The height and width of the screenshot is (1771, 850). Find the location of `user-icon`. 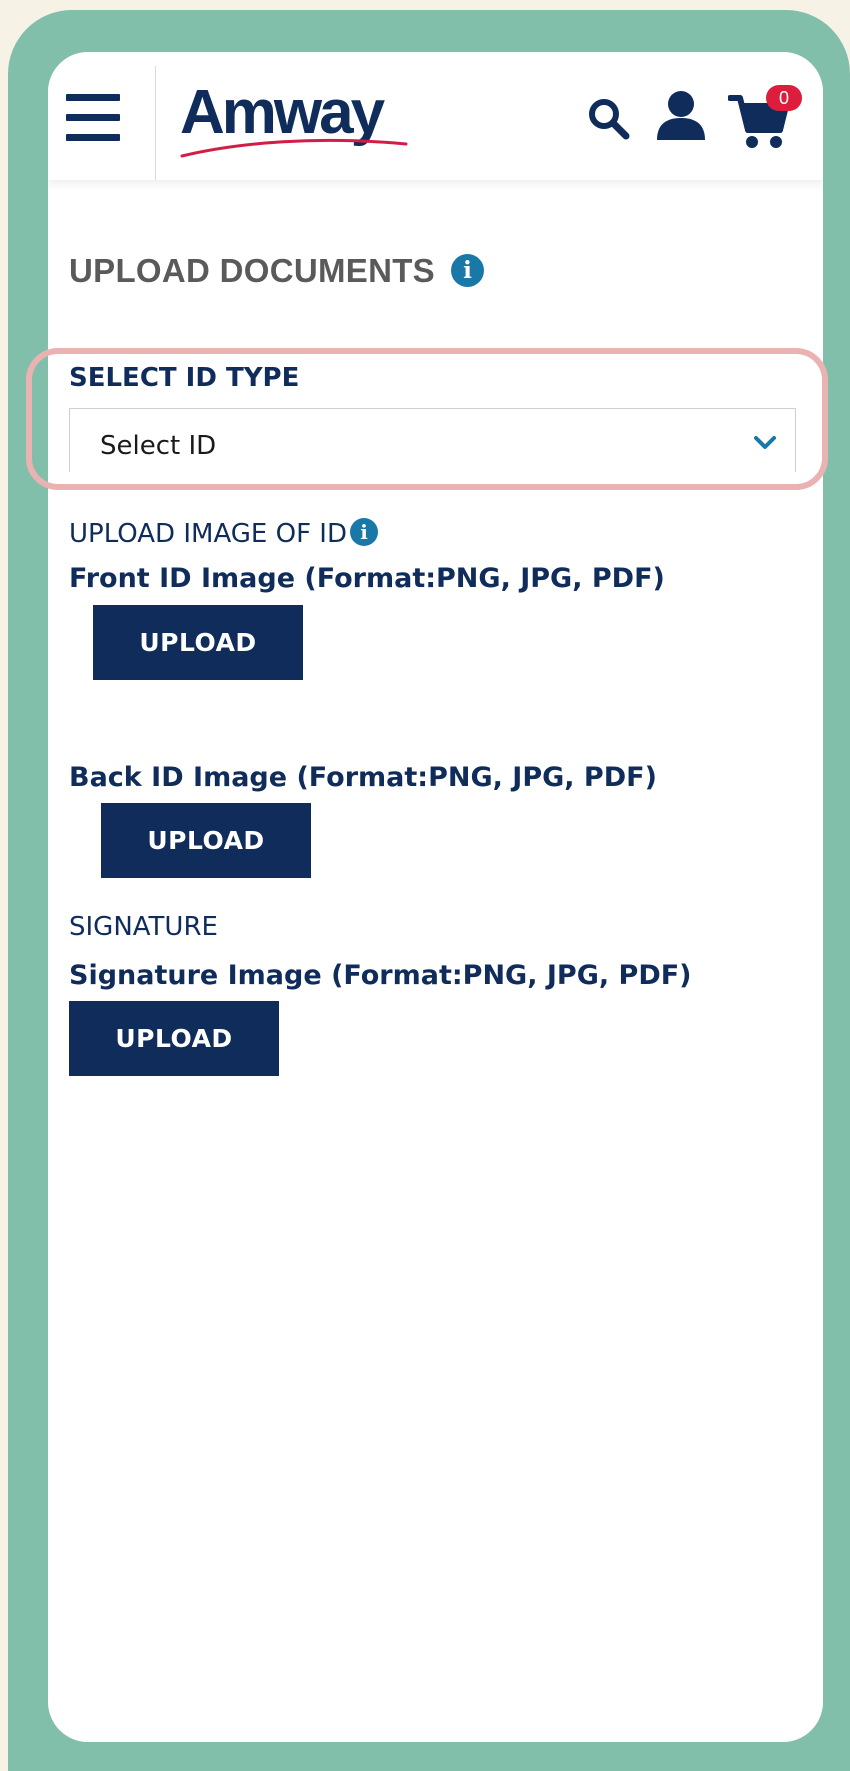

user-icon is located at coordinates (681, 116).